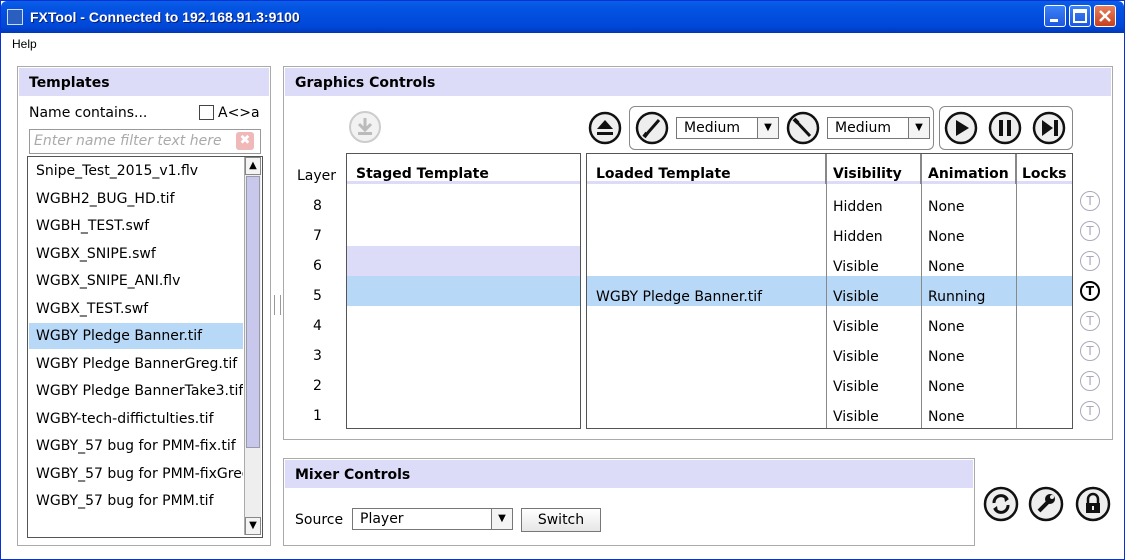 The height and width of the screenshot is (560, 1125). What do you see at coordinates (136, 446) in the screenshot?
I see `template-list-item: WGBY_57 bug for PMM-fix.tif` at bounding box center [136, 446].